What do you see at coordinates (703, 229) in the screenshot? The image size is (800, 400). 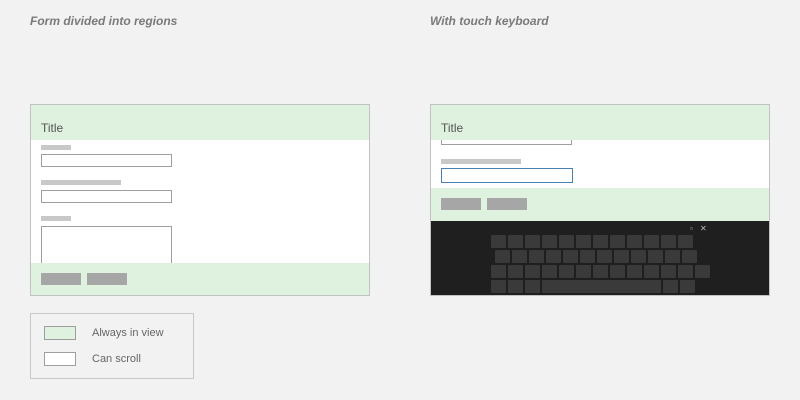 I see `close-icon: ✕` at bounding box center [703, 229].